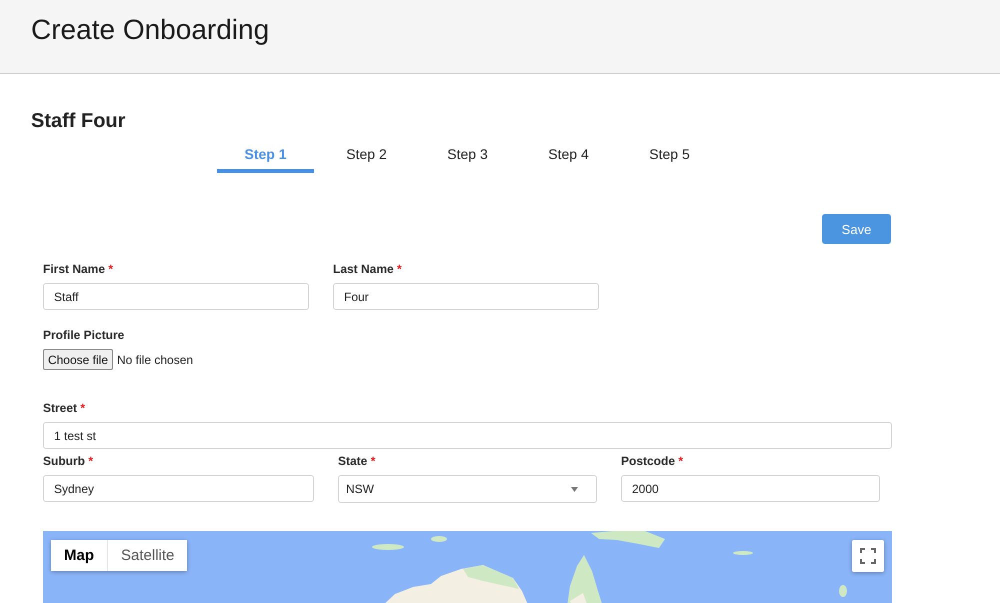  What do you see at coordinates (84, 335) in the screenshot?
I see `field-label: Profile Picture` at bounding box center [84, 335].